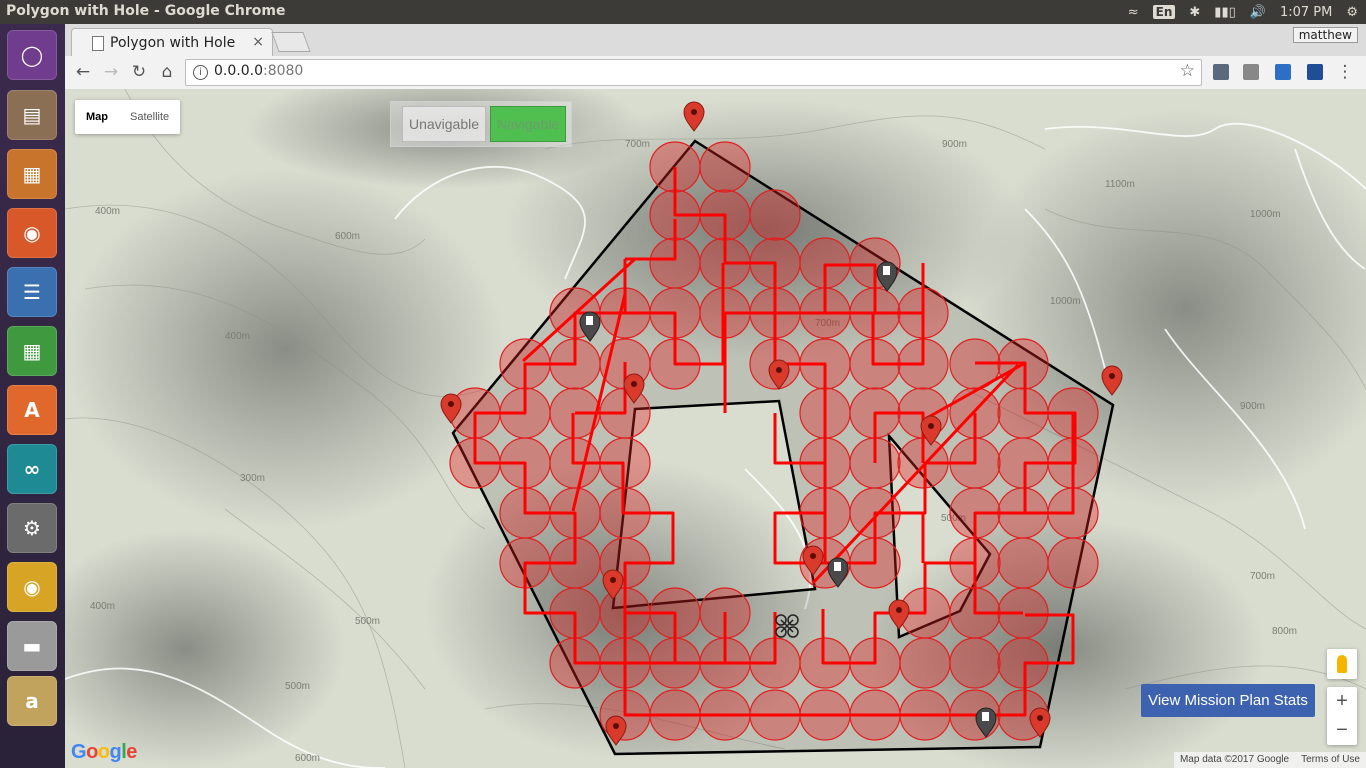  I want to click on analytics-extension-icon, so click(1315, 72).